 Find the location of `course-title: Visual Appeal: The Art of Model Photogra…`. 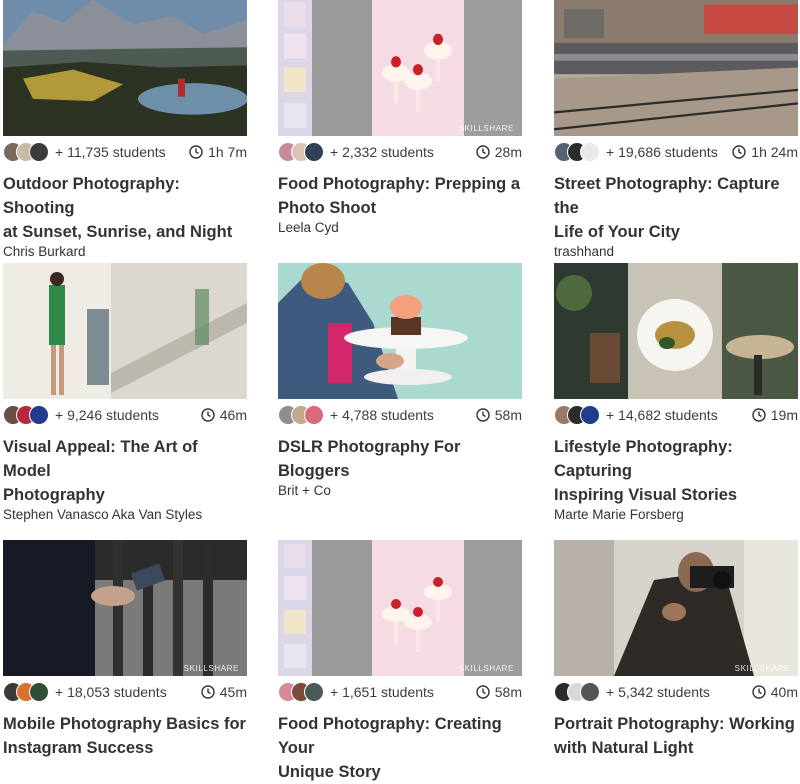

course-title: Visual Appeal: The Art of Model Photogra… is located at coordinates (125, 471).